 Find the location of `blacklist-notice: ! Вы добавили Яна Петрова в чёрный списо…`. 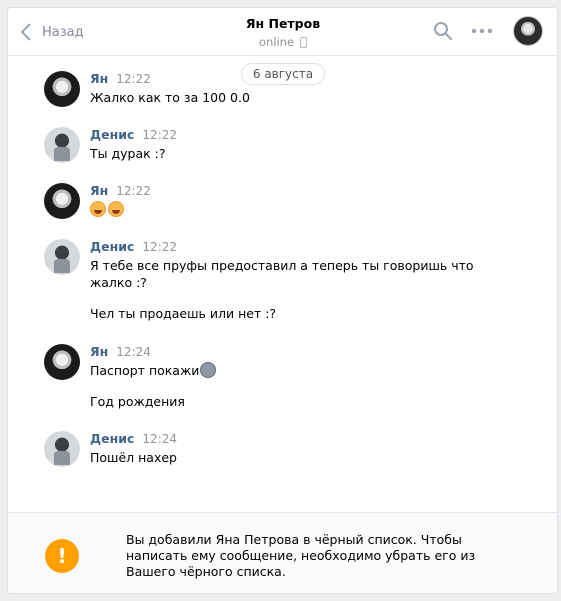

blacklist-notice: ! Вы добавили Яна Петрова в чёрный списо… is located at coordinates (282, 552).